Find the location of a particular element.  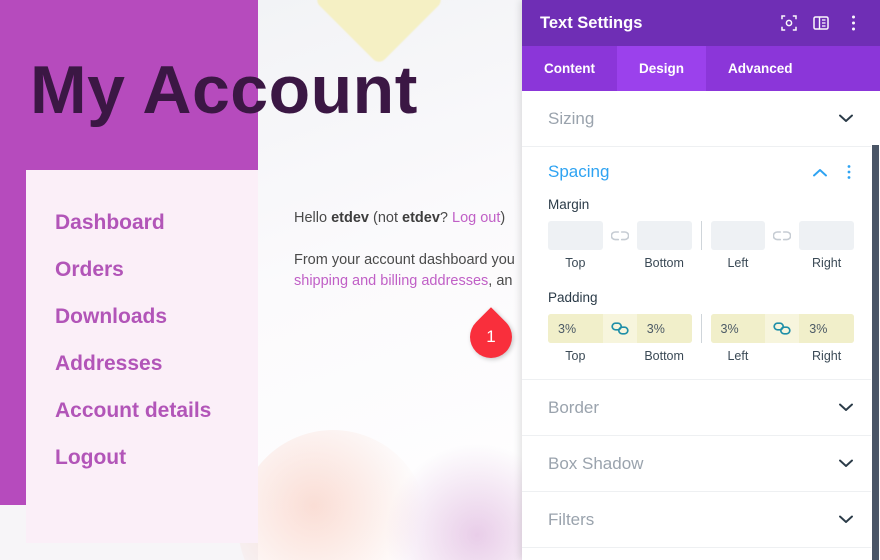

padding-labels-row: Top Bottom Left Right is located at coordinates (701, 356).